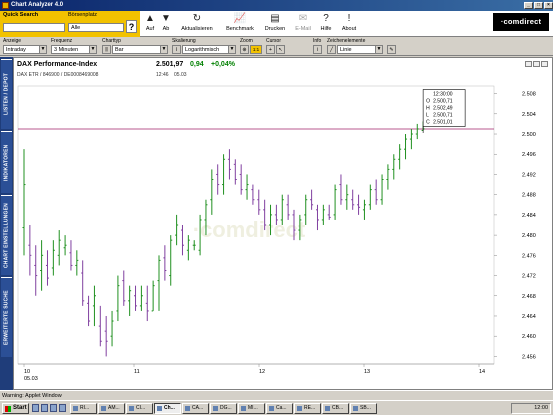 This screenshot has width=553, height=415. I want to click on about-button: ! About, so click(349, 24).